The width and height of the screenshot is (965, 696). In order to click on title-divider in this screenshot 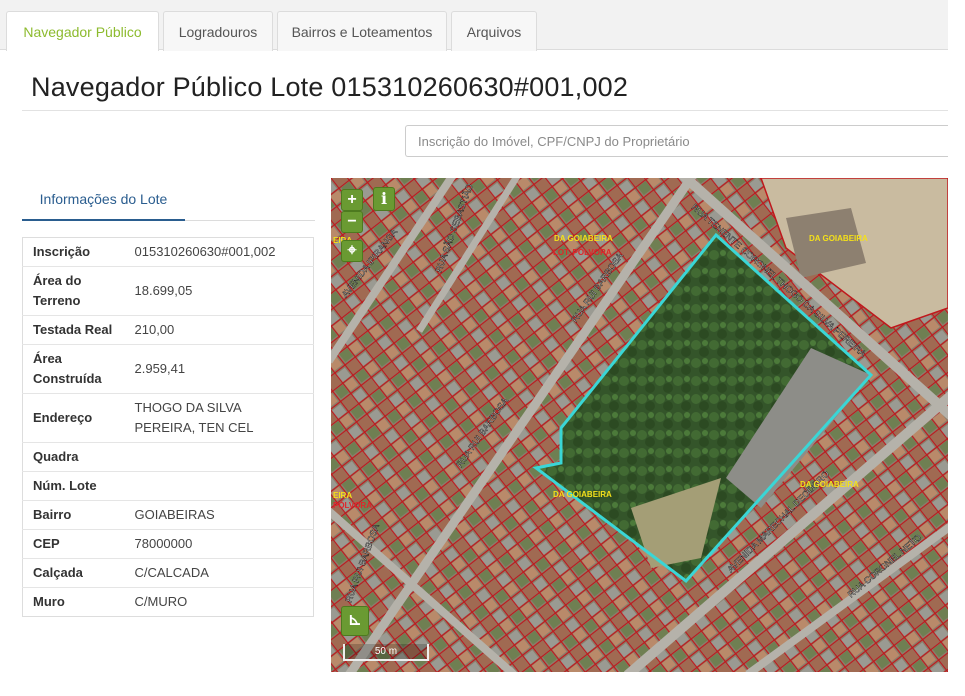, I will do `click(485, 110)`.